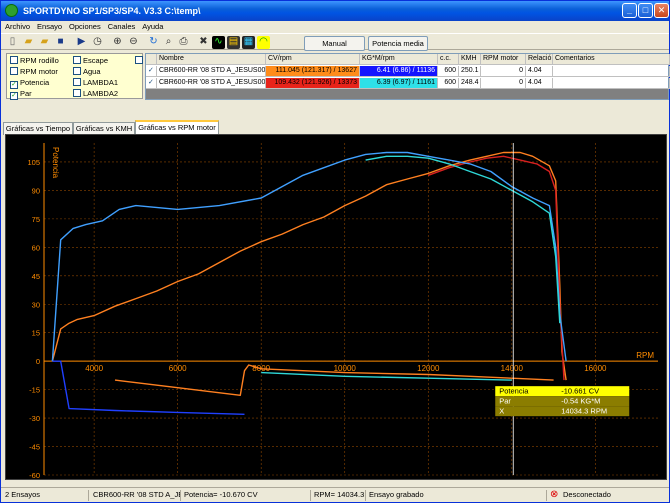  What do you see at coordinates (95, 83) in the screenshot?
I see `channel-lambda1: LAMBDA1` at bounding box center [95, 83].